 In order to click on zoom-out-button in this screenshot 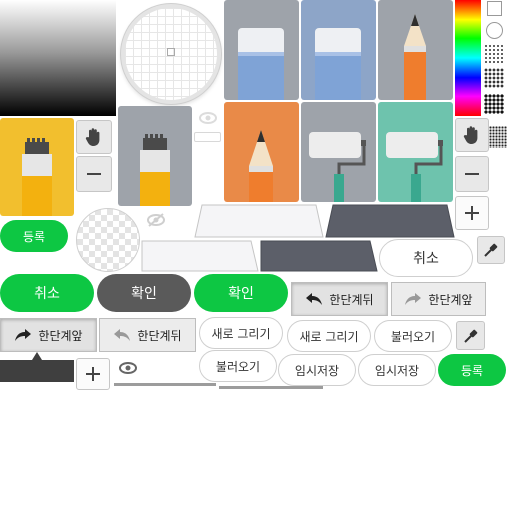, I will do `click(94, 174)`.